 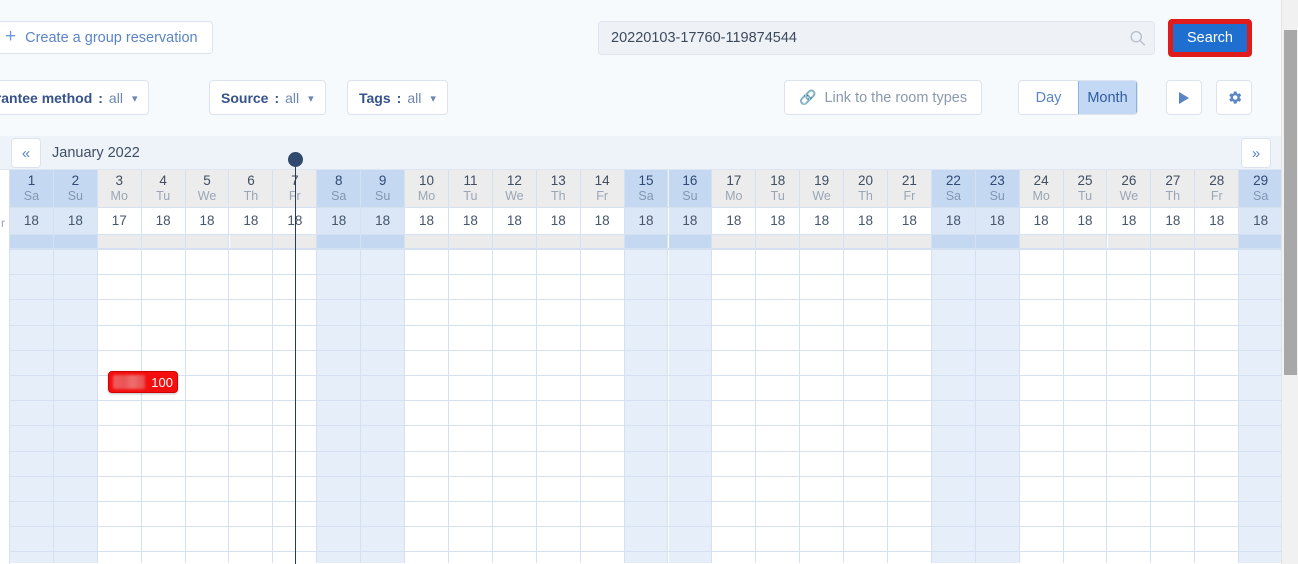 I want to click on filter-tags: Tags: all ▾, so click(x=397, y=97).